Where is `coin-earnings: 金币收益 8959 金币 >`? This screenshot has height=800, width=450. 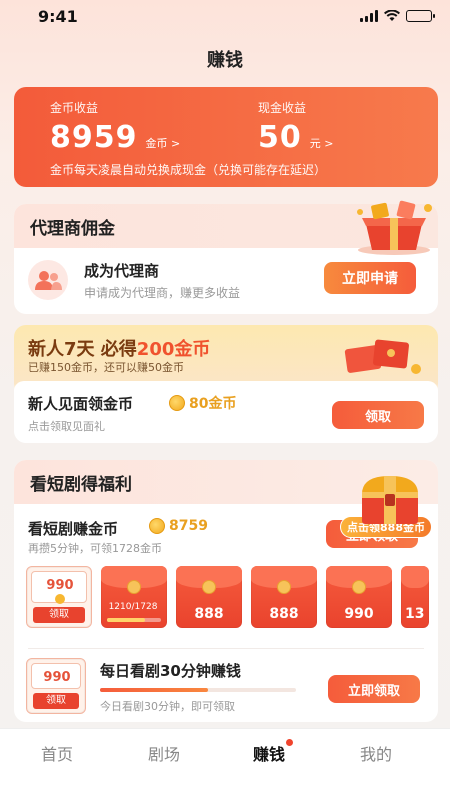
coin-earnings: 金币收益 8959 金币 > is located at coordinates (115, 127).